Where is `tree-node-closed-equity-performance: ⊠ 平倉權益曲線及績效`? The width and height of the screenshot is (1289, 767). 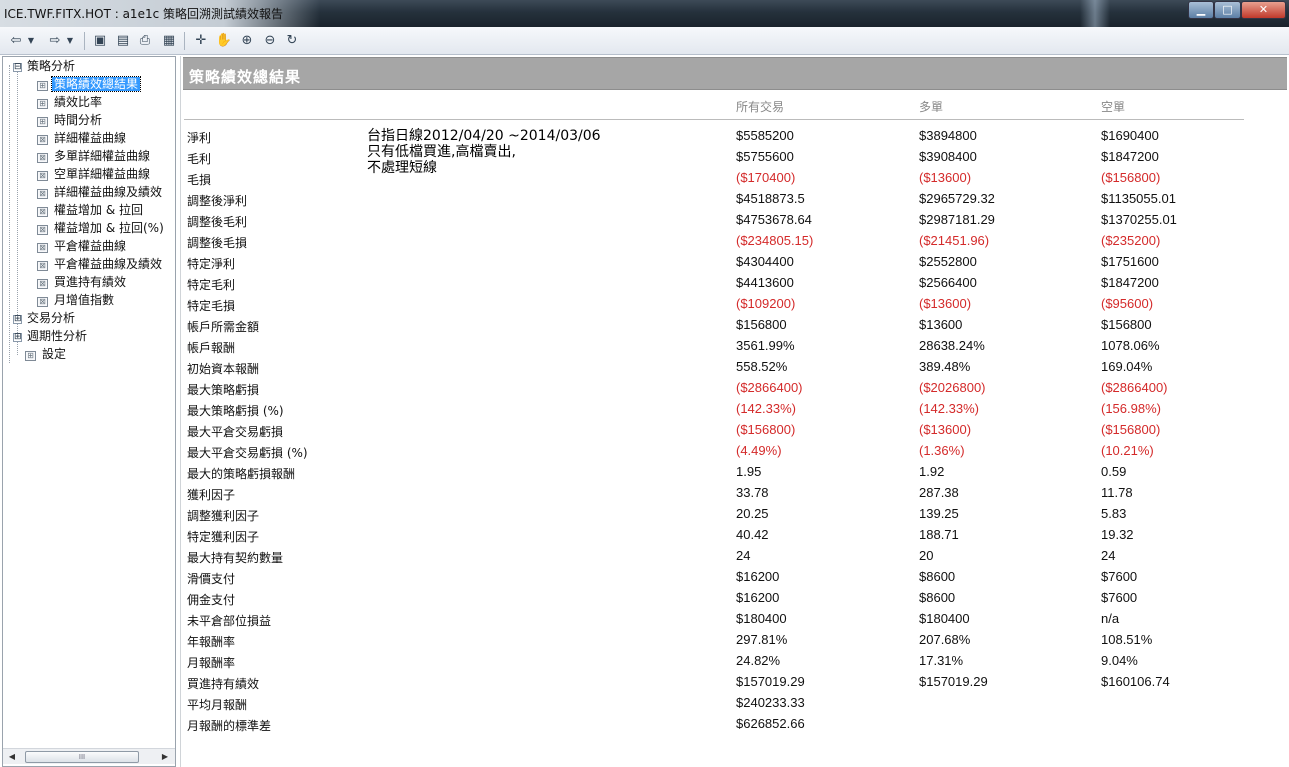 tree-node-closed-equity-performance: ⊠ 平倉權益曲線及績效 is located at coordinates (100, 264).